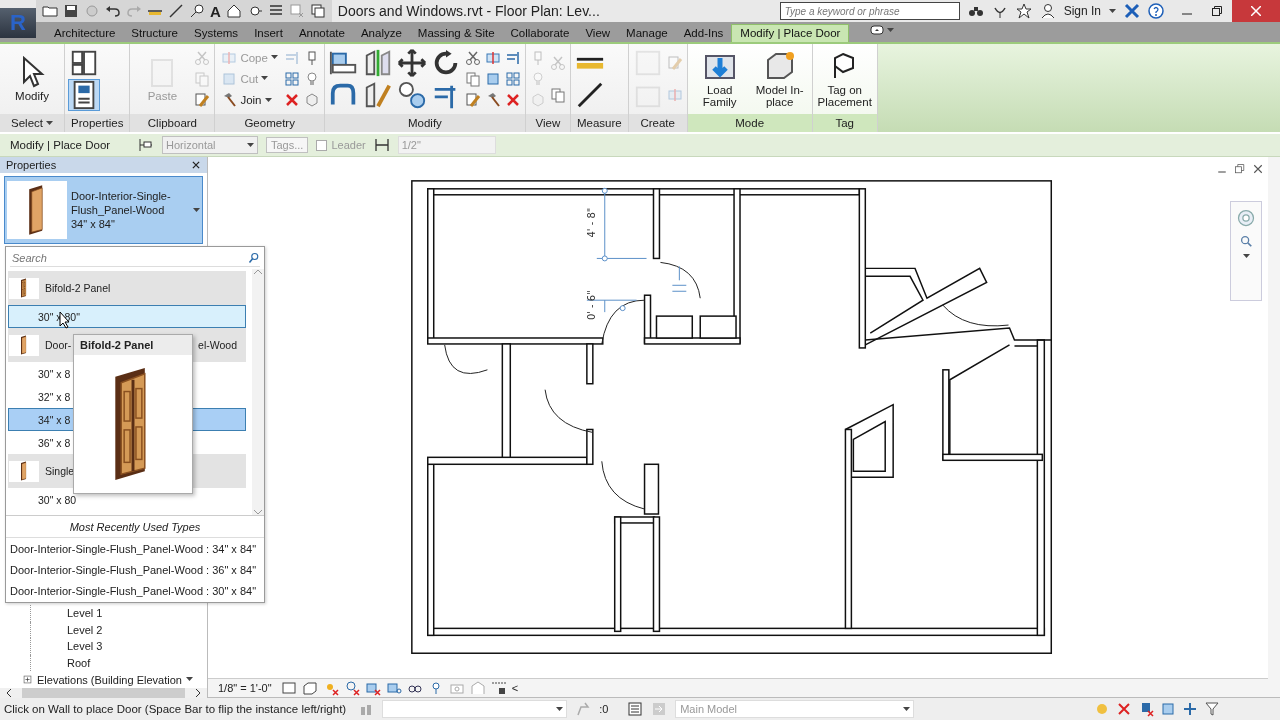  Describe the element at coordinates (475, 709) in the screenshot. I see `status-field` at that location.